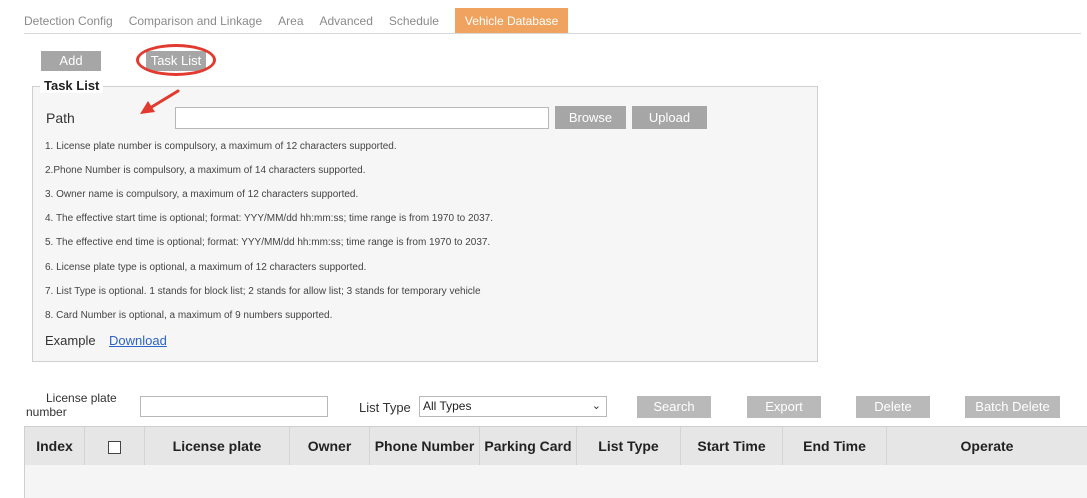  What do you see at coordinates (674, 407) in the screenshot?
I see `search-button: Search` at bounding box center [674, 407].